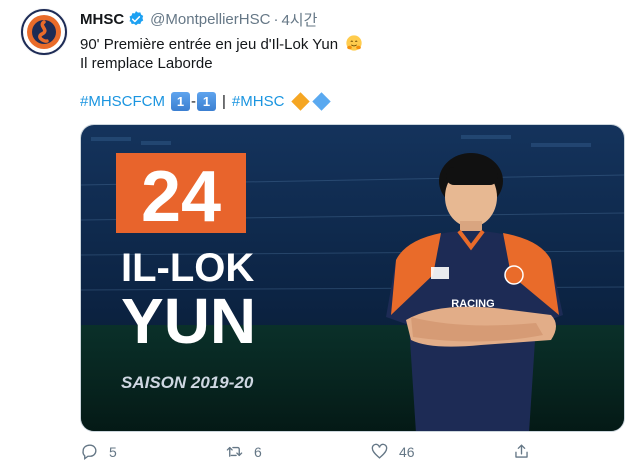 This screenshot has width=640, height=469. I want to click on player-last-name: YUN, so click(188, 321).